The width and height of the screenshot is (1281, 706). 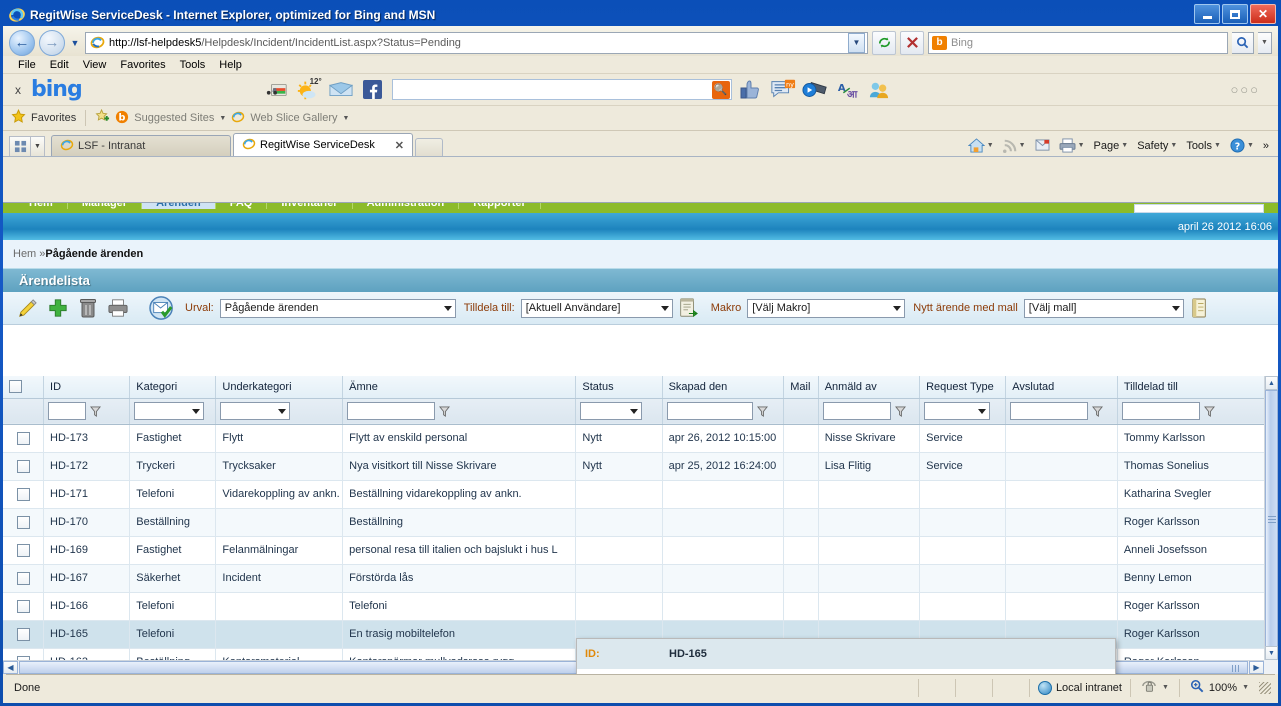 What do you see at coordinates (162, 308) in the screenshot?
I see `approve-check-icon` at bounding box center [162, 308].